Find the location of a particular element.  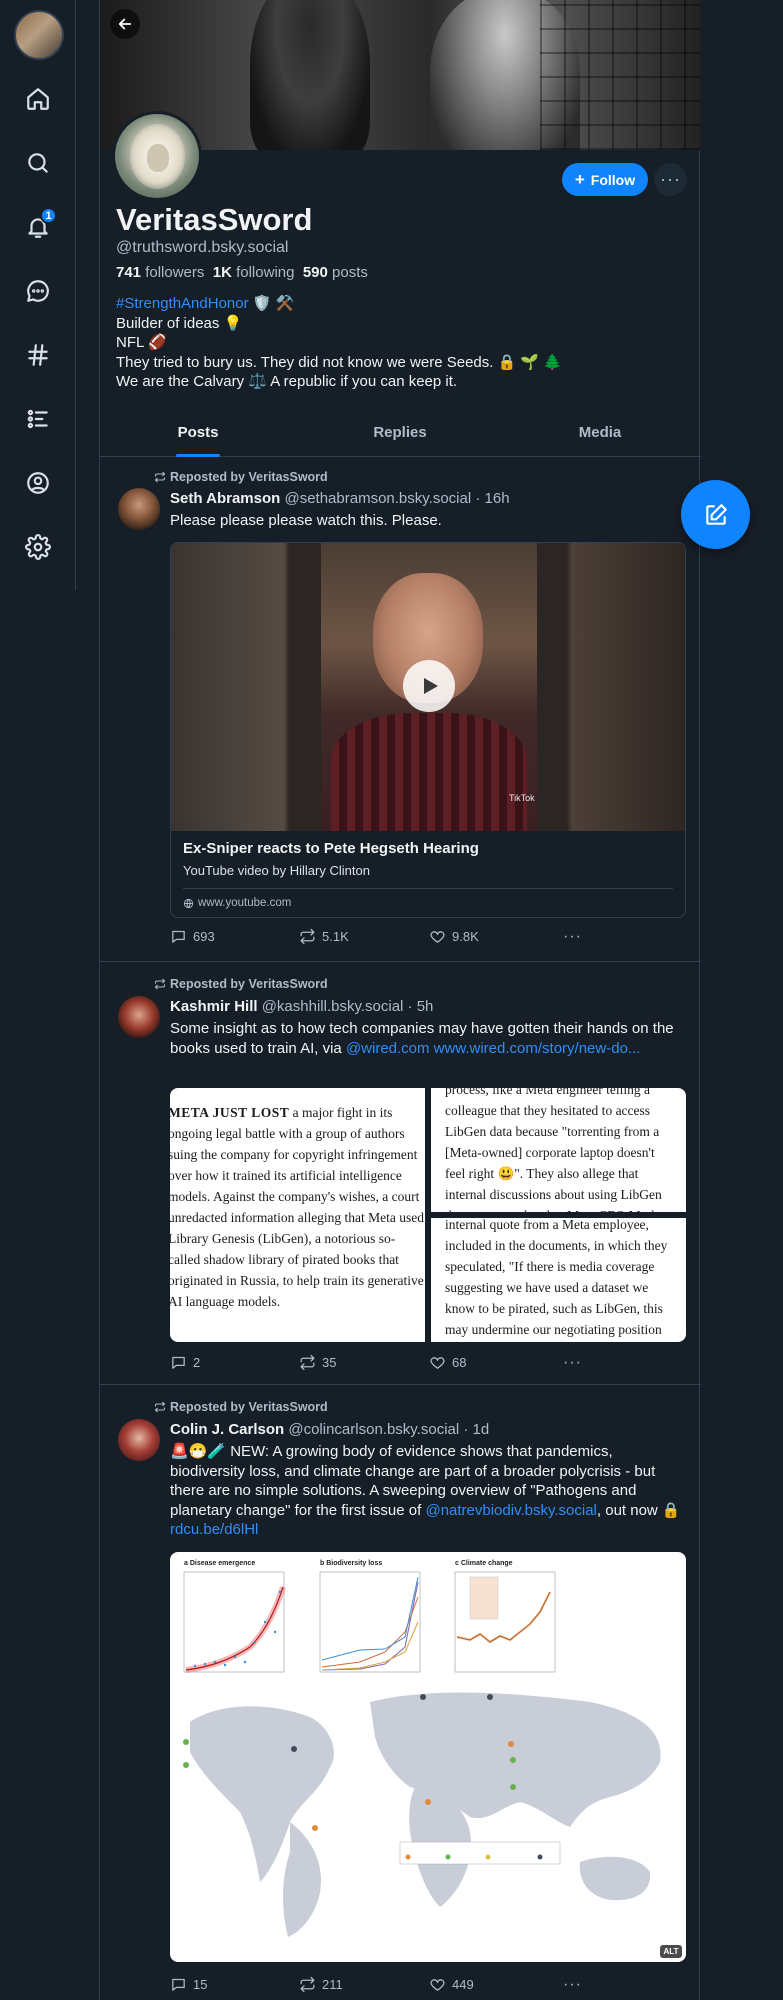

lists-nav-button is located at coordinates (38, 419).